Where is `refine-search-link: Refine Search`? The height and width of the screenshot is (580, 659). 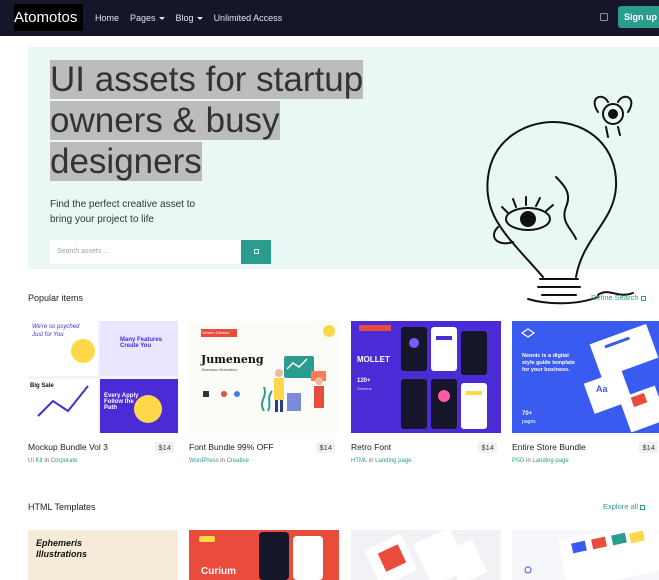
refine-search-link: Refine Search is located at coordinates (618, 297).